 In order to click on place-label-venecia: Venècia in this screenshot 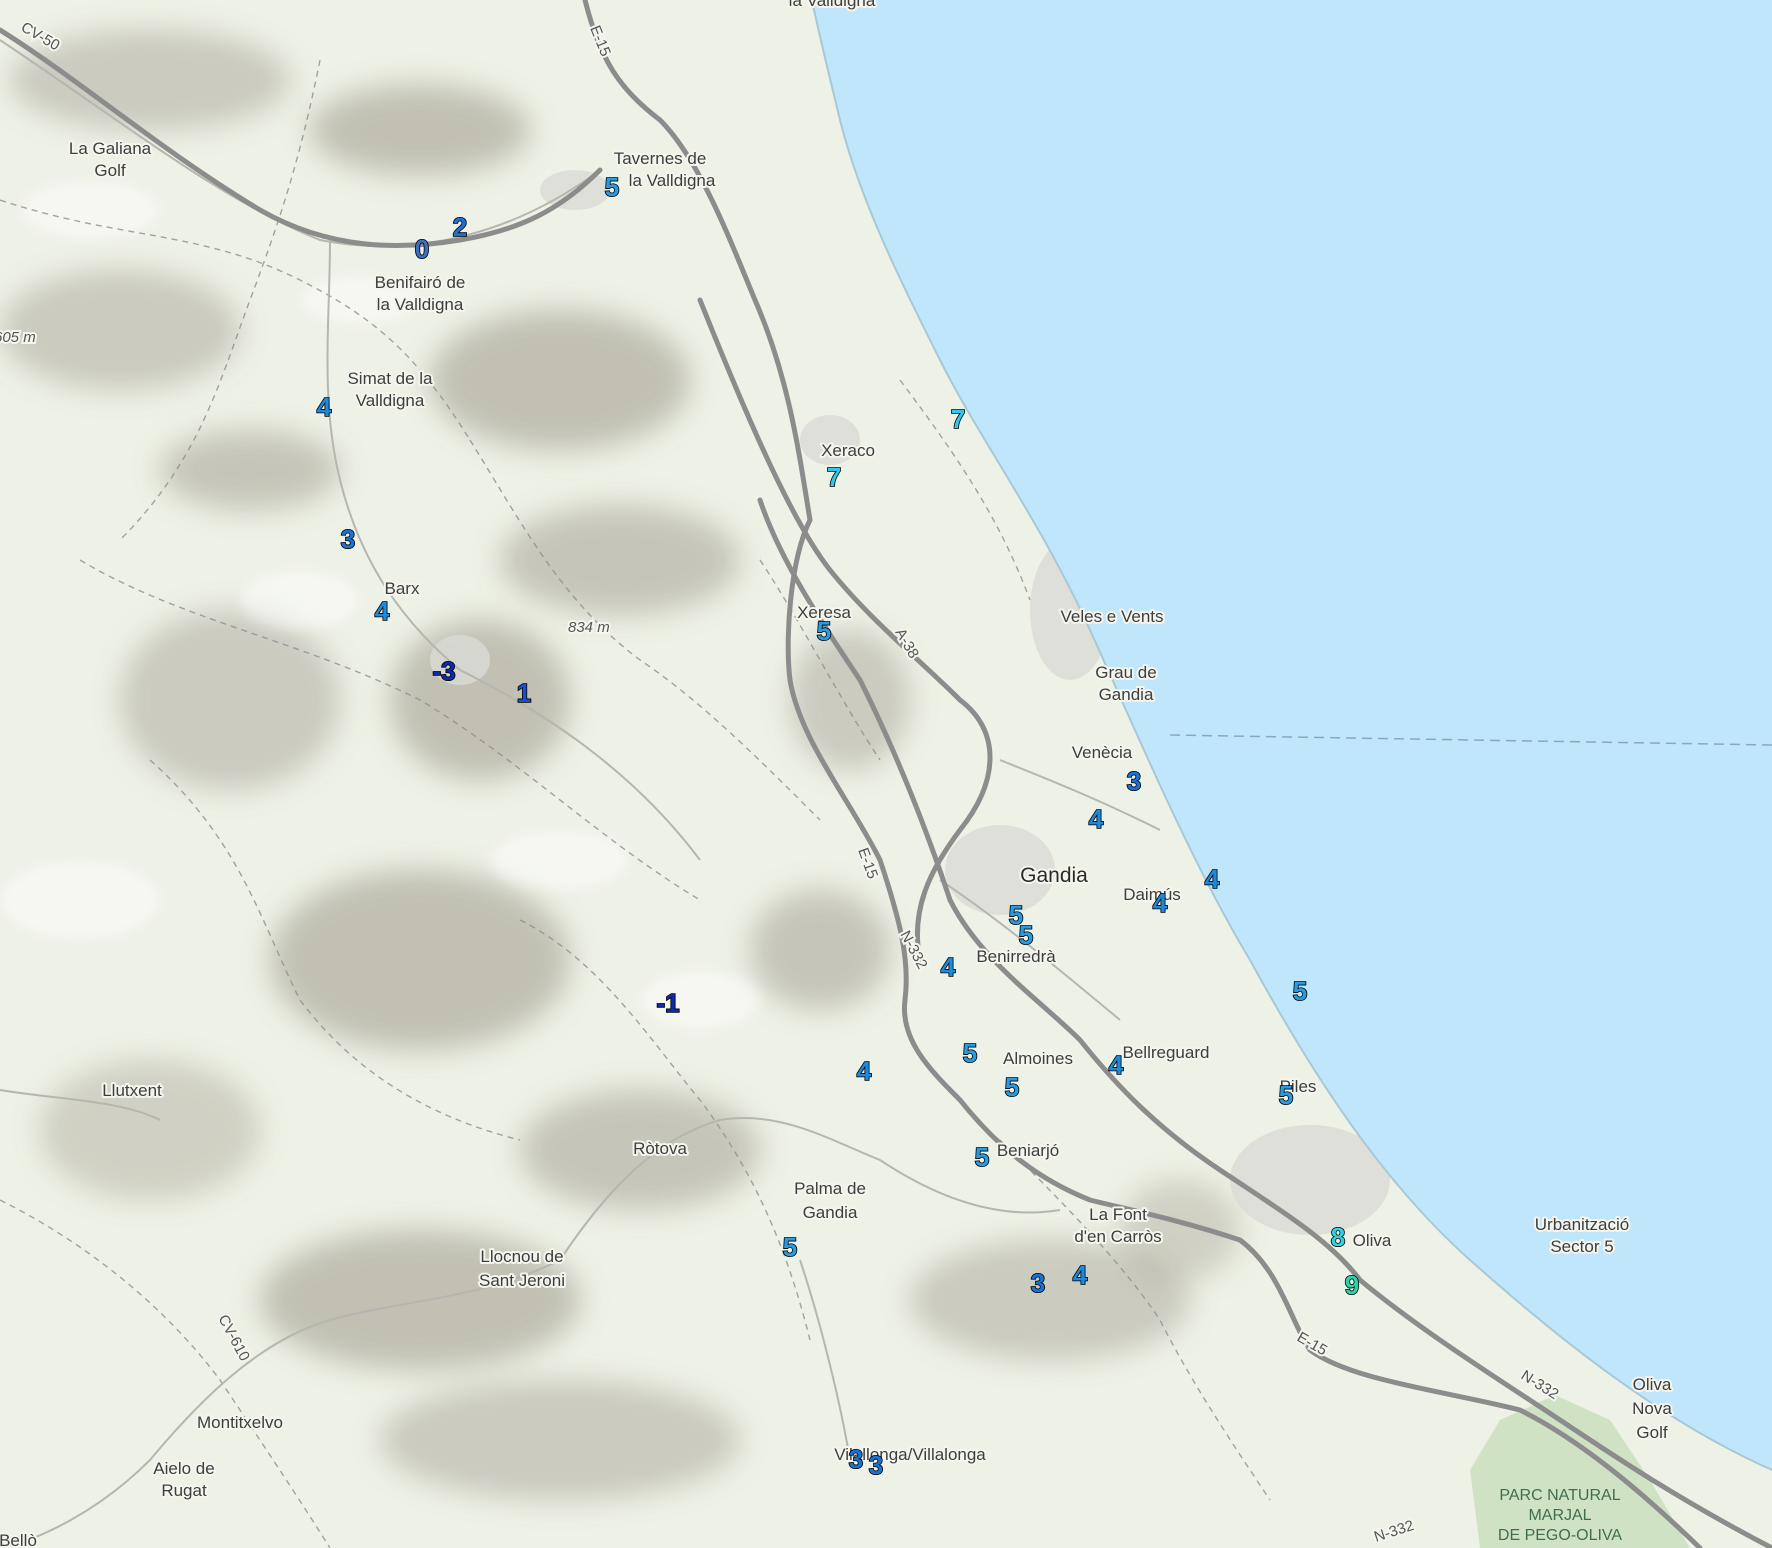, I will do `click(1102, 752)`.